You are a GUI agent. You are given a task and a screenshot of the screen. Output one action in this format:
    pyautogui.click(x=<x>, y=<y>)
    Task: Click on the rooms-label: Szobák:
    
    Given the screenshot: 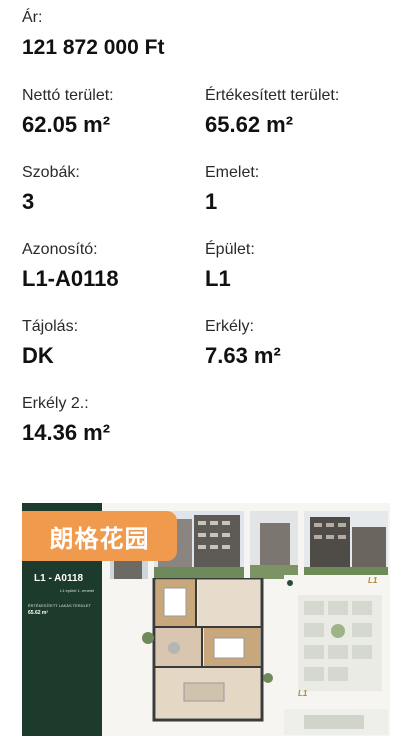 What is the action you would take?
    pyautogui.click(x=51, y=172)
    